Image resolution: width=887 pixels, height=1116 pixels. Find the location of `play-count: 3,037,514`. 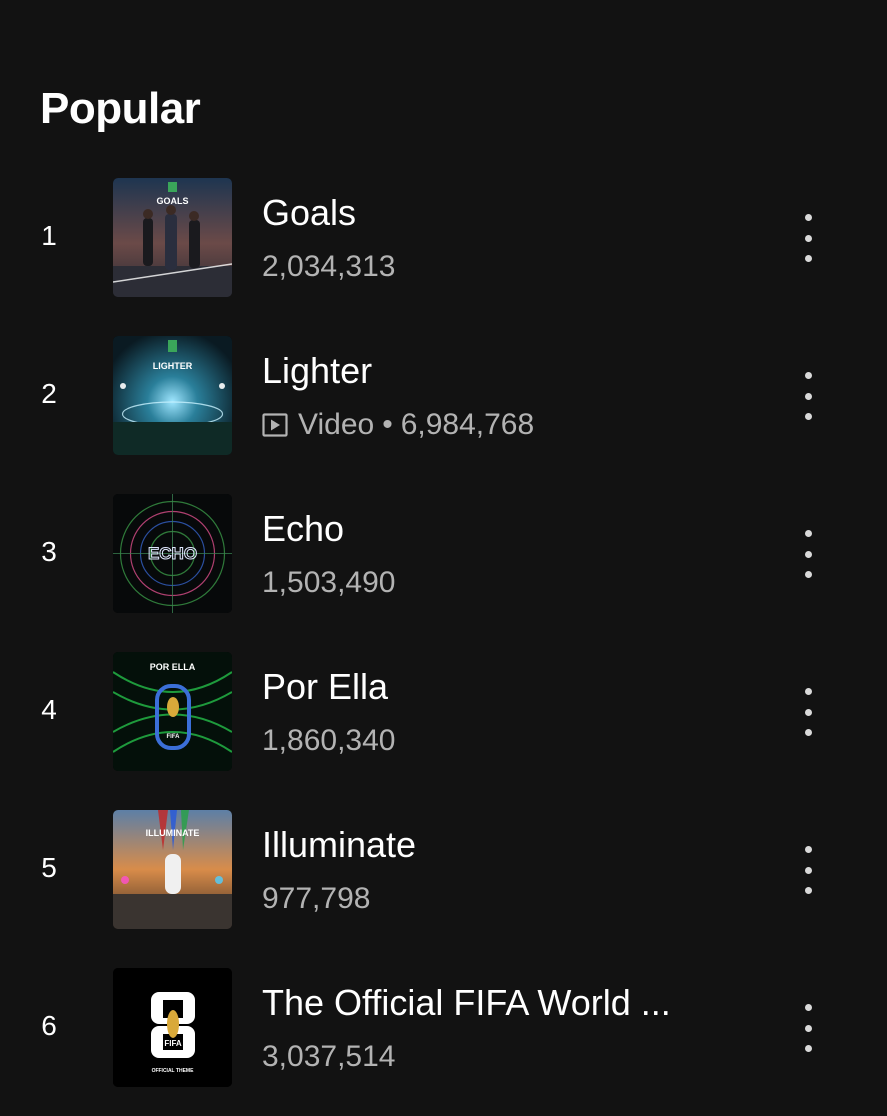

play-count: 3,037,514 is located at coordinates (329, 1056).